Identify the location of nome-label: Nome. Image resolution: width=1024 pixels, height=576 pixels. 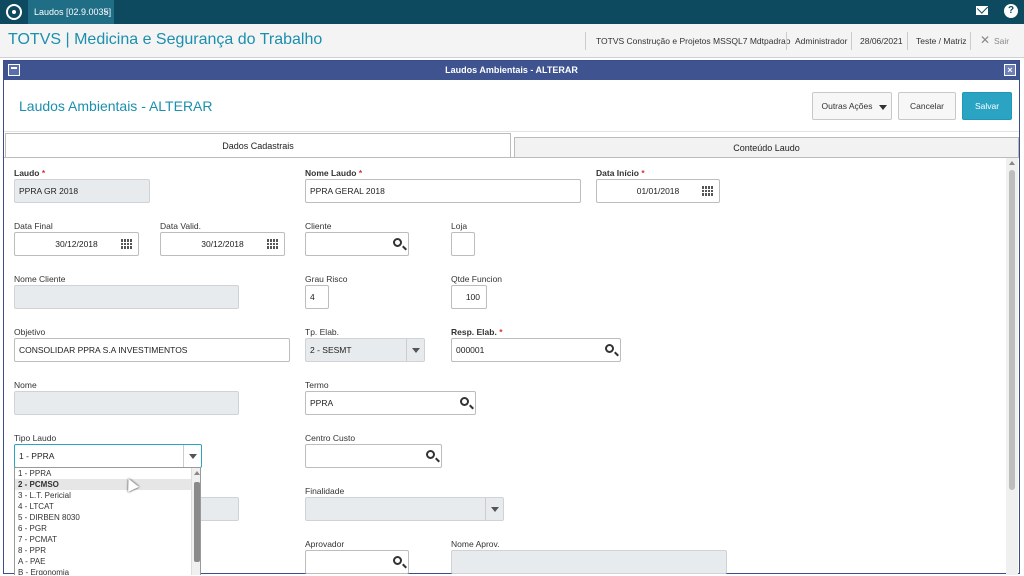
(25, 385).